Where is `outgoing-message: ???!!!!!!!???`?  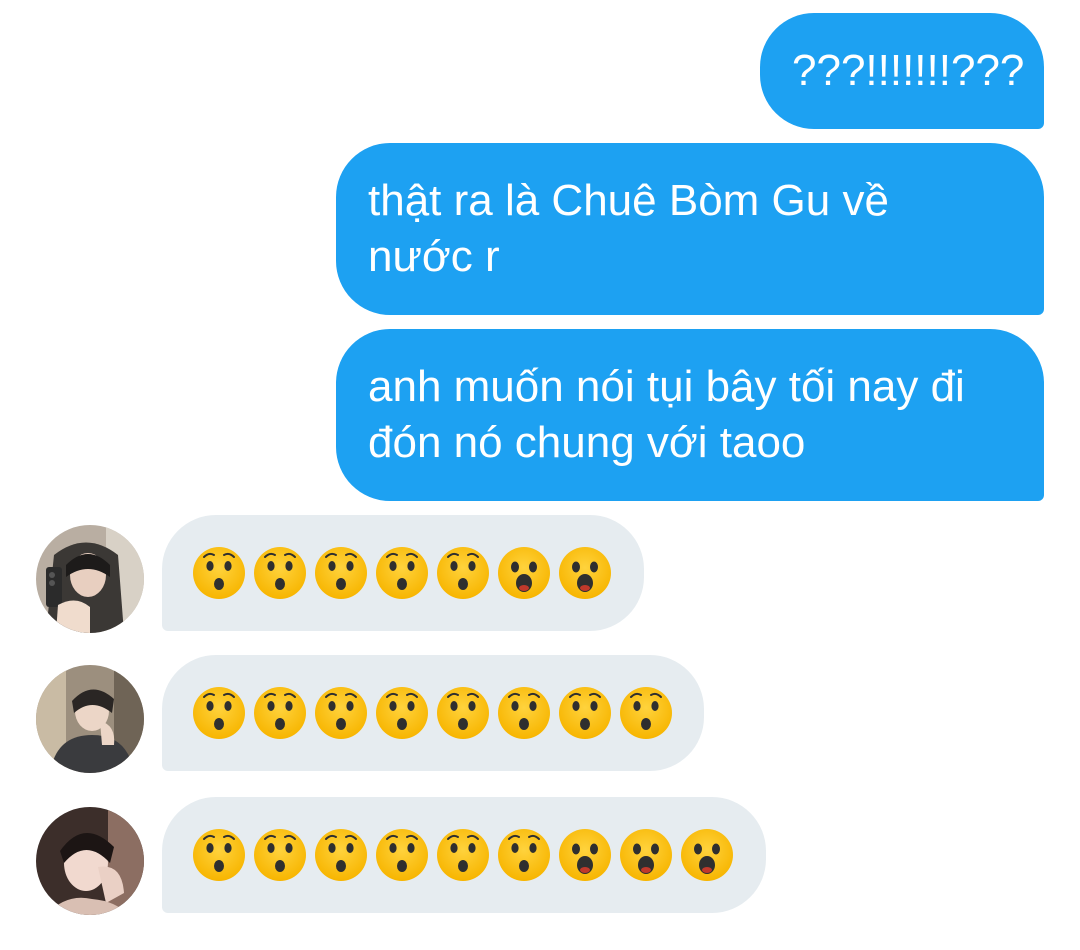 outgoing-message: ???!!!!!!!??? is located at coordinates (902, 71).